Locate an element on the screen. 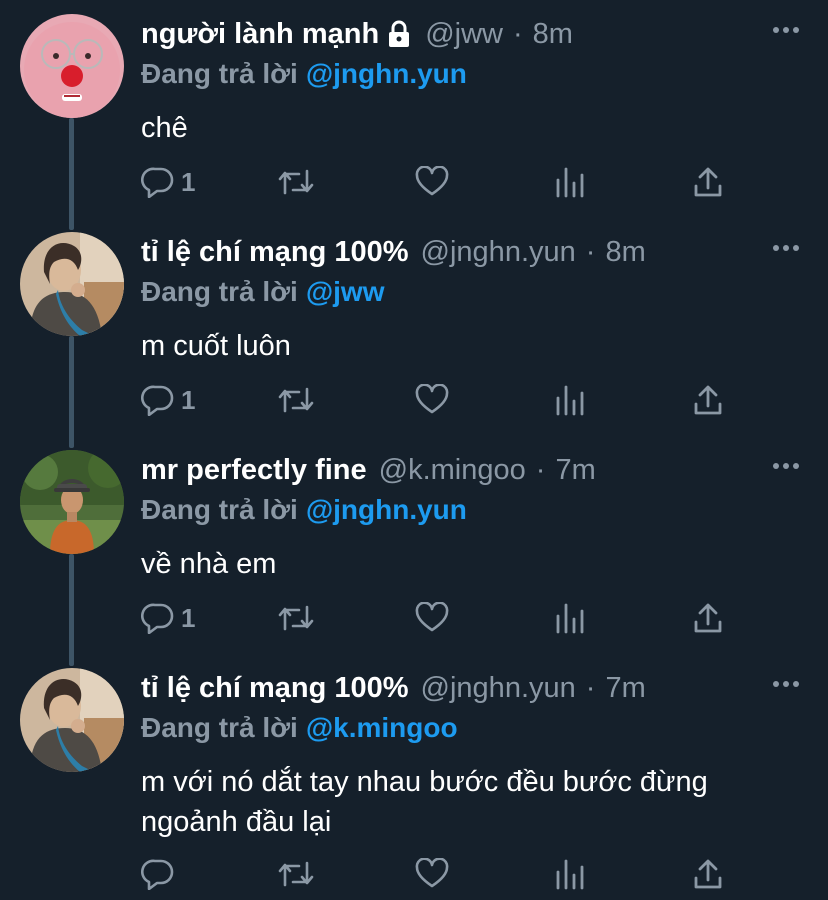  reply-mention: @k.mingoo is located at coordinates (382, 727).